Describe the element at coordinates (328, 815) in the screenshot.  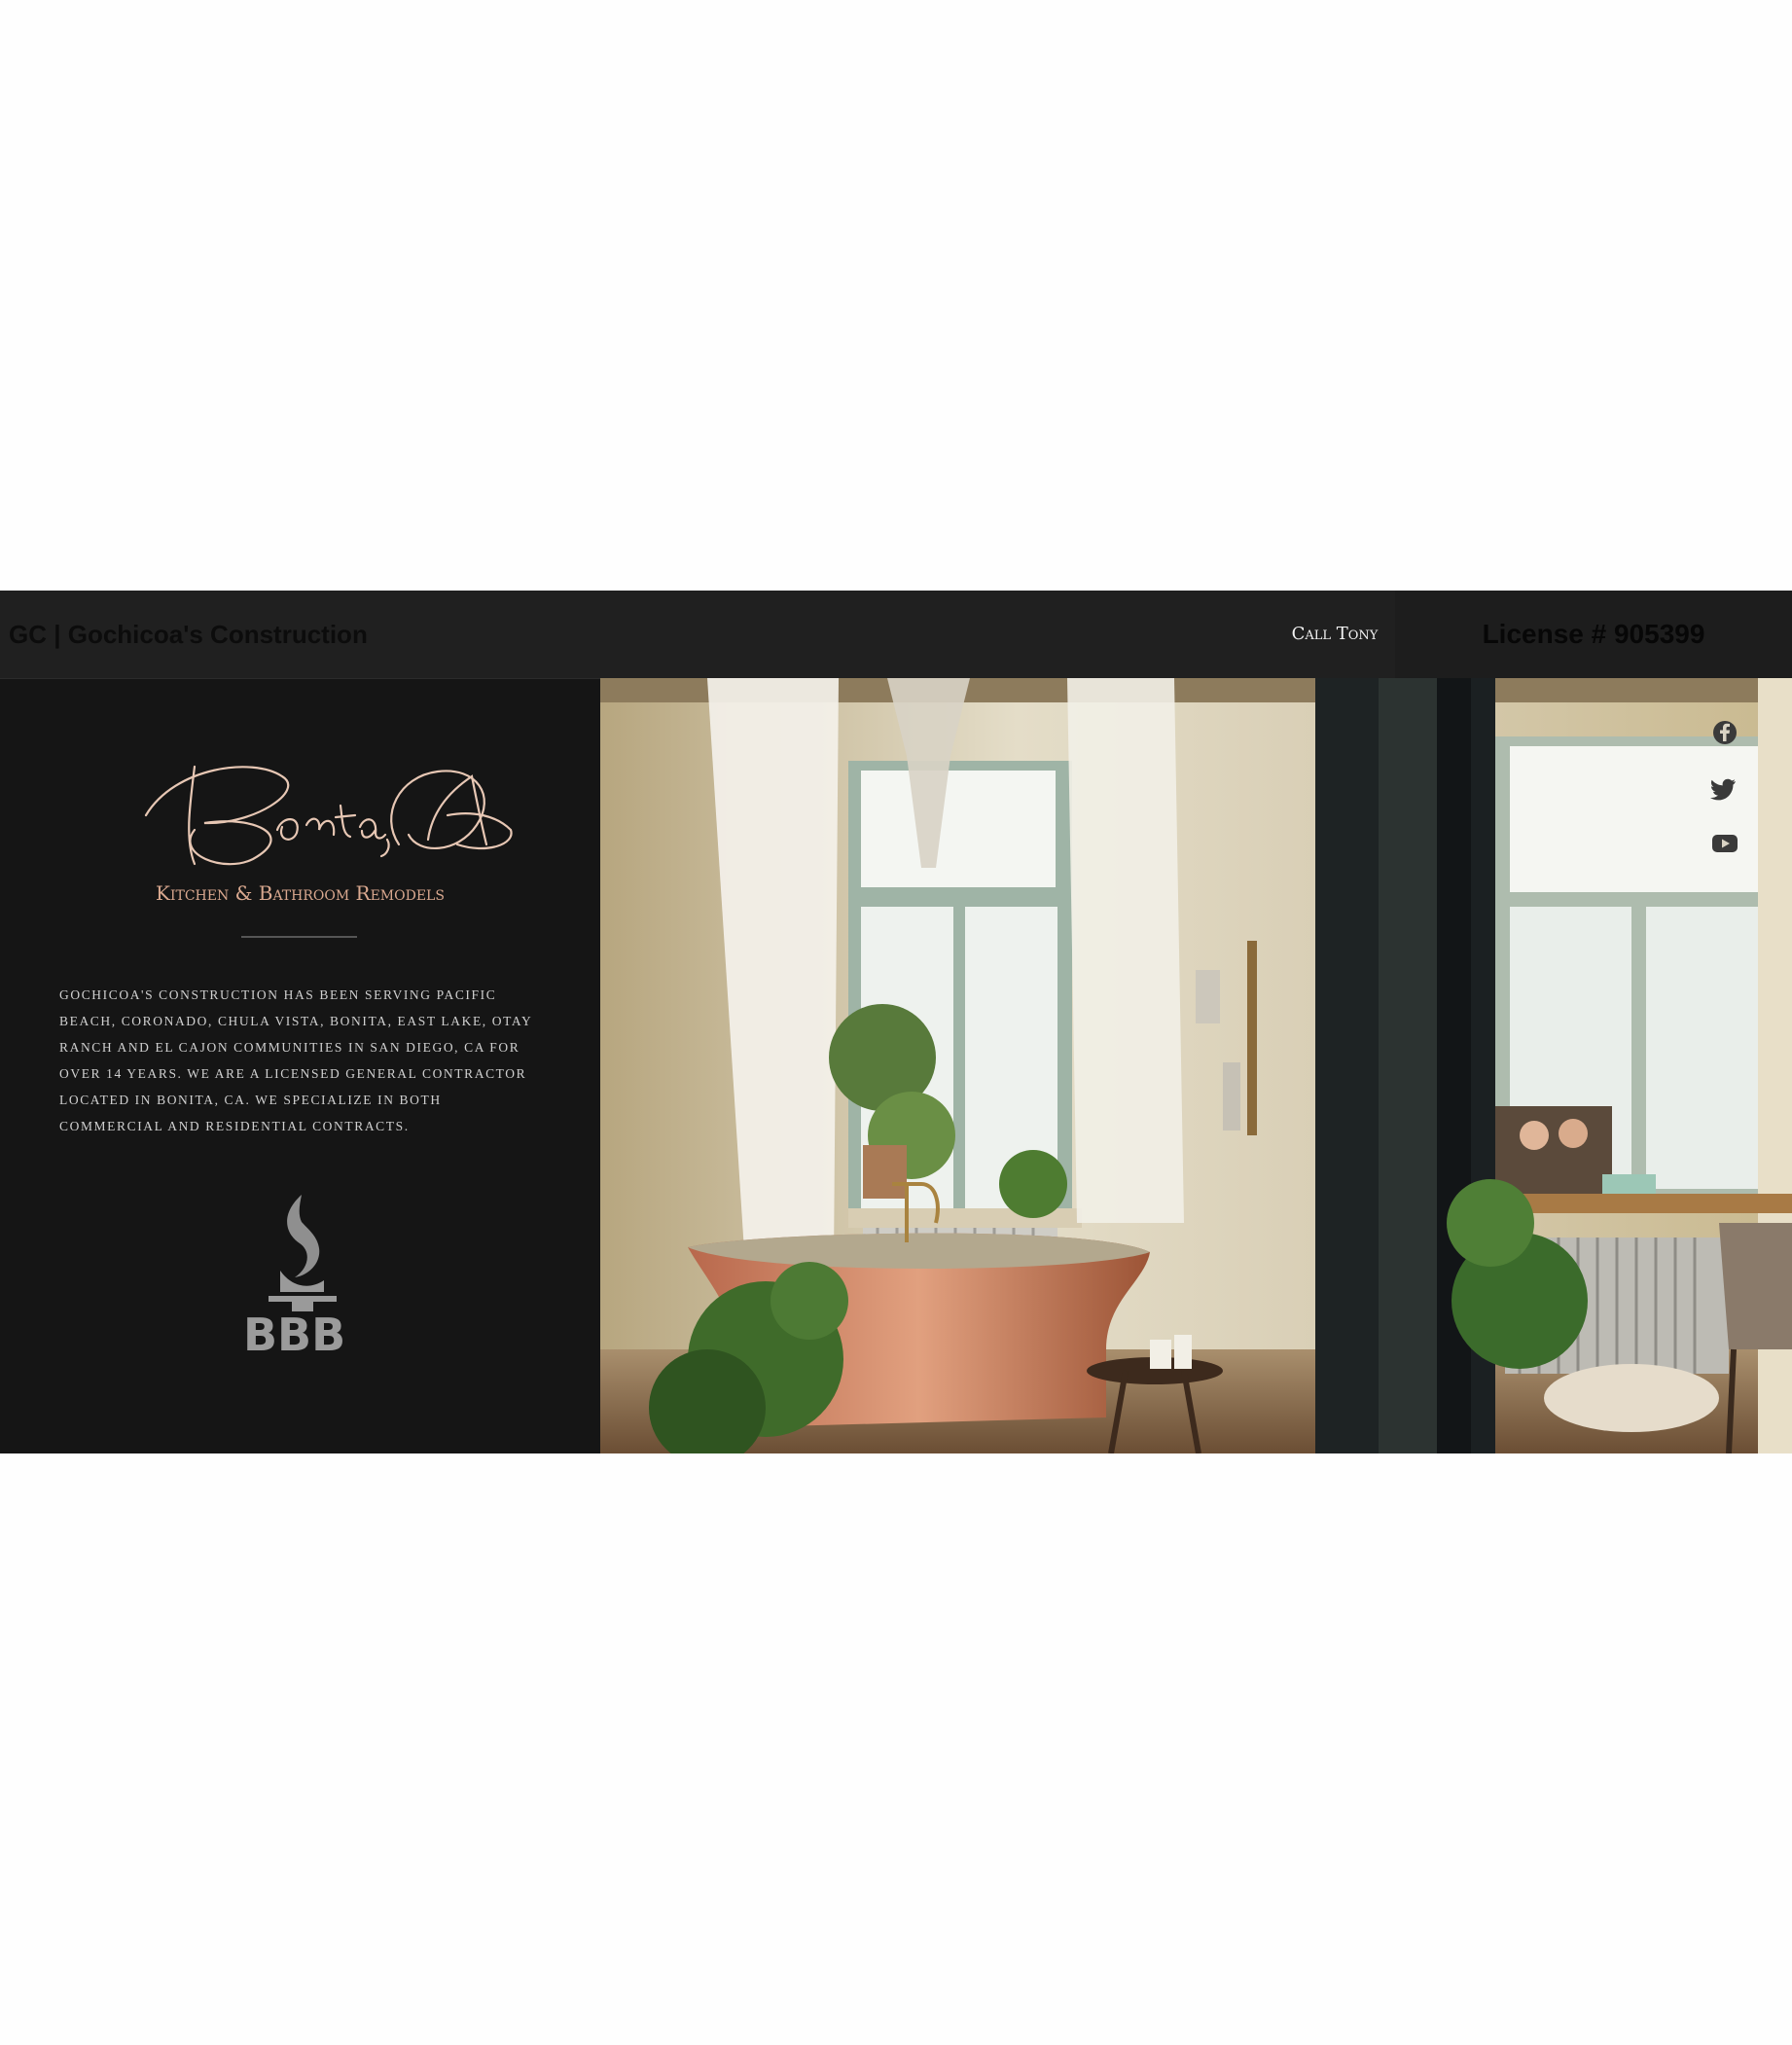
I see `bonita-ca-script-logo` at that location.